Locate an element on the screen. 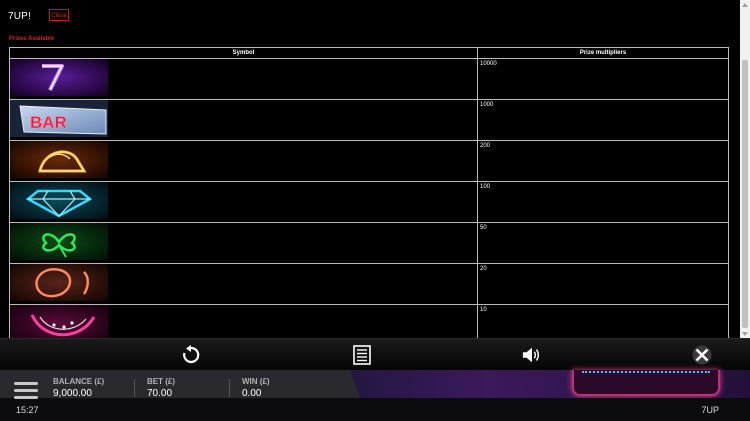  win-label: WIN (£) is located at coordinates (256, 381).